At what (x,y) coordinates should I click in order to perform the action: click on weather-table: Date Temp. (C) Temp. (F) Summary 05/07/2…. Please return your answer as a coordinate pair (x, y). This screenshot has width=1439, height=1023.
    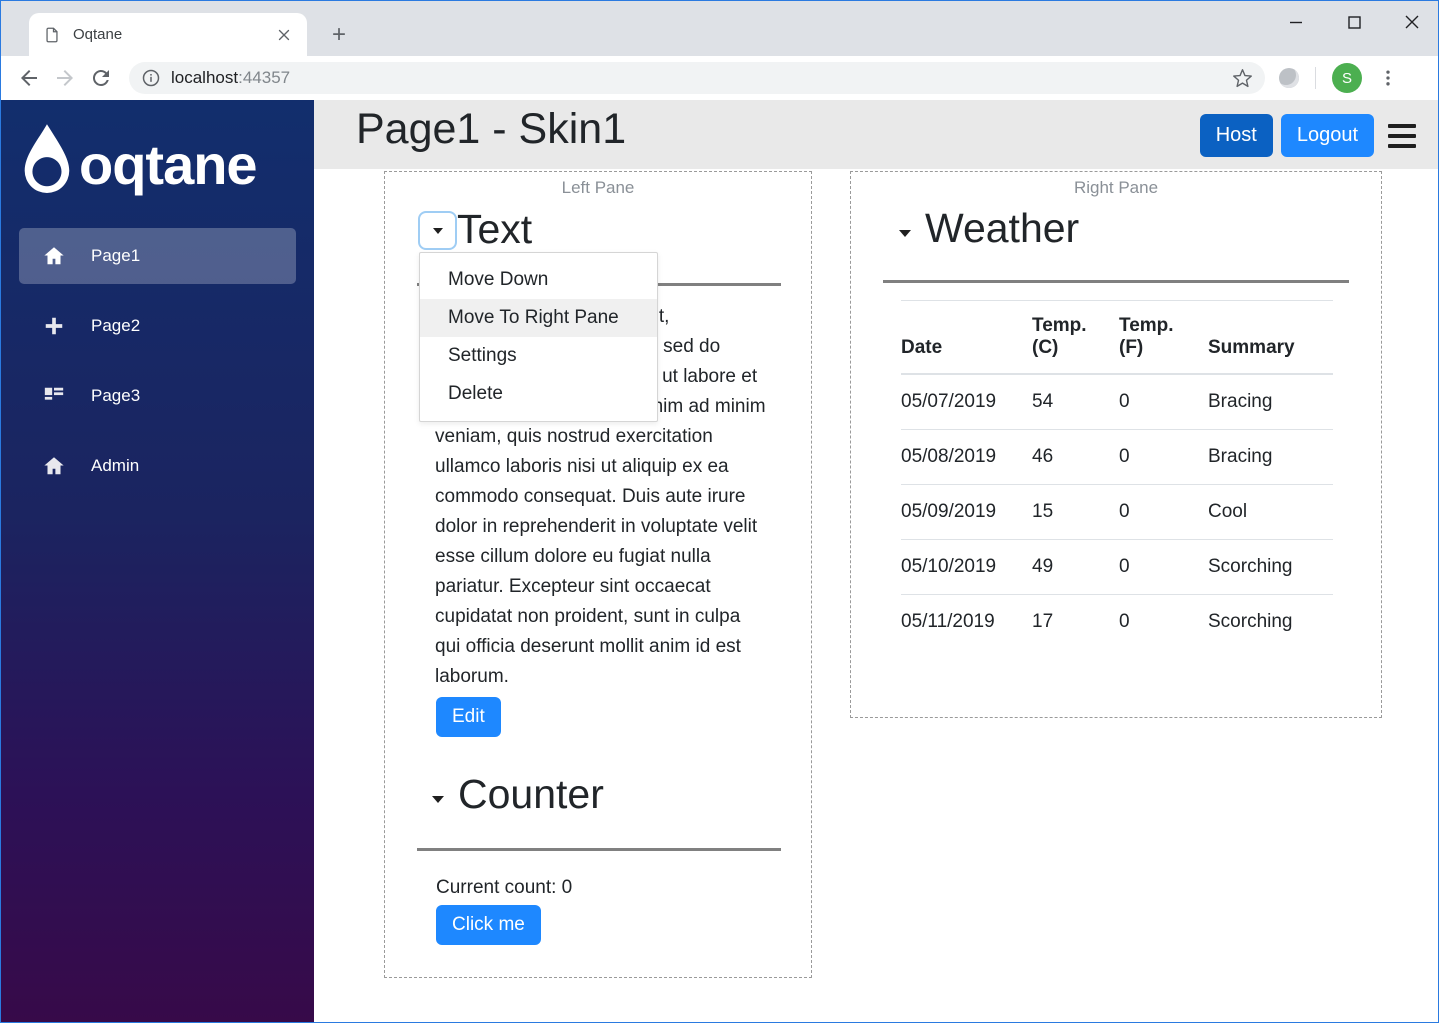
    Looking at the image, I should click on (1117, 474).